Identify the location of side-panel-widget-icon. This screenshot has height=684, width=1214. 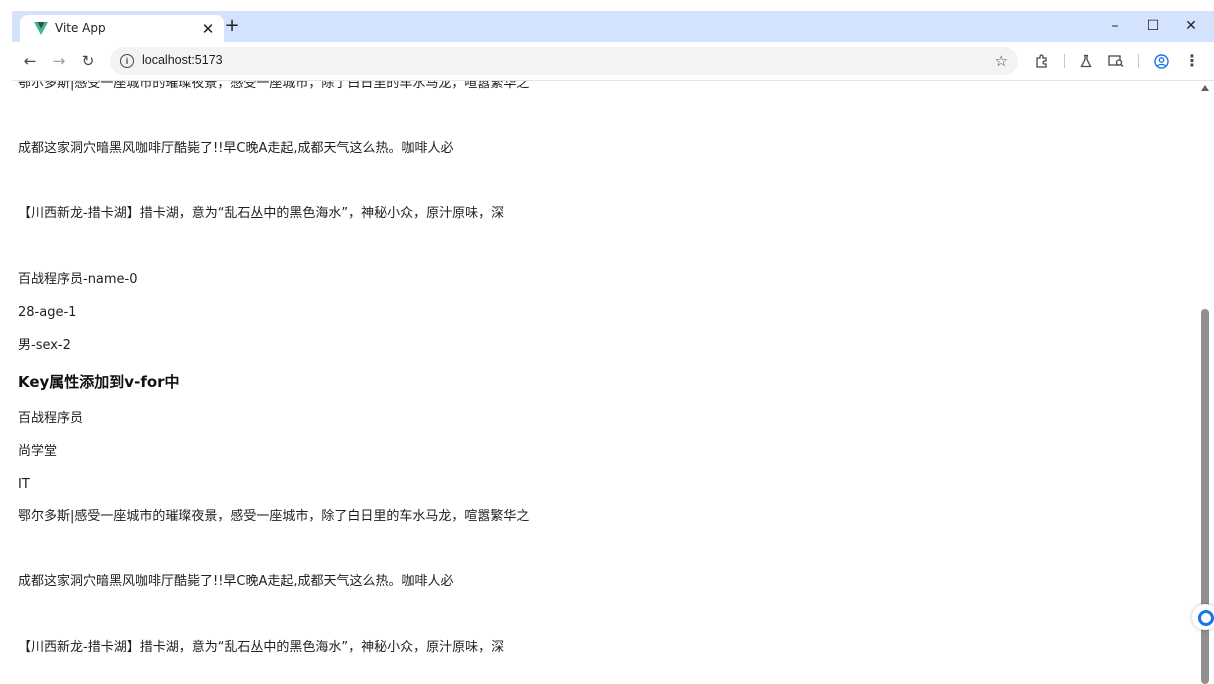
(1203, 617).